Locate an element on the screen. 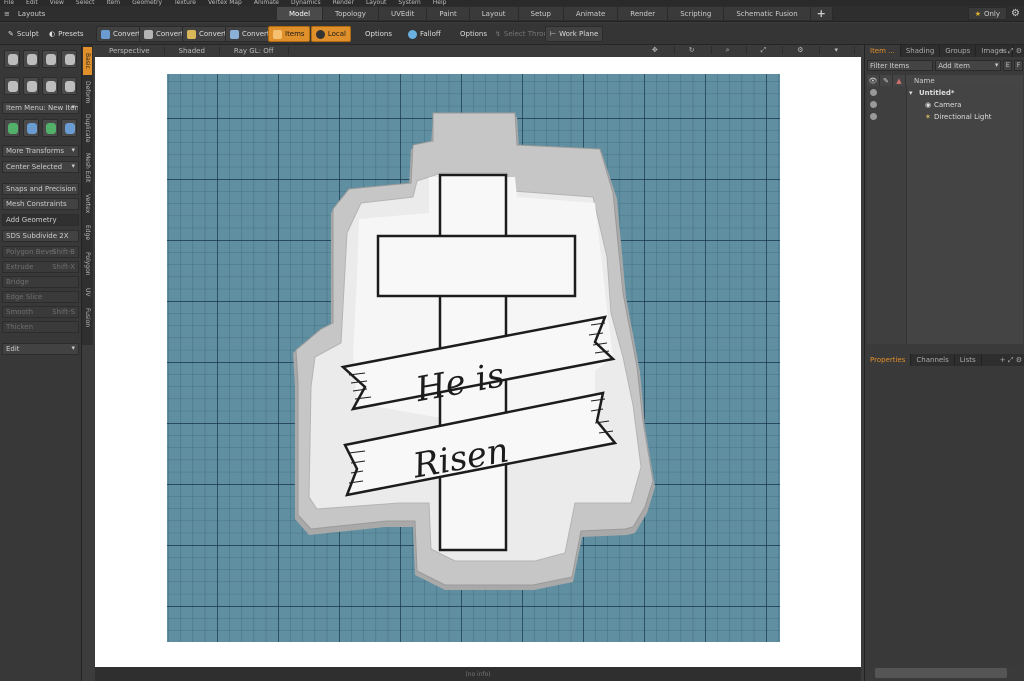 This screenshot has height=681, width=1024. lock-column-icon: ✎ is located at coordinates (886, 80).